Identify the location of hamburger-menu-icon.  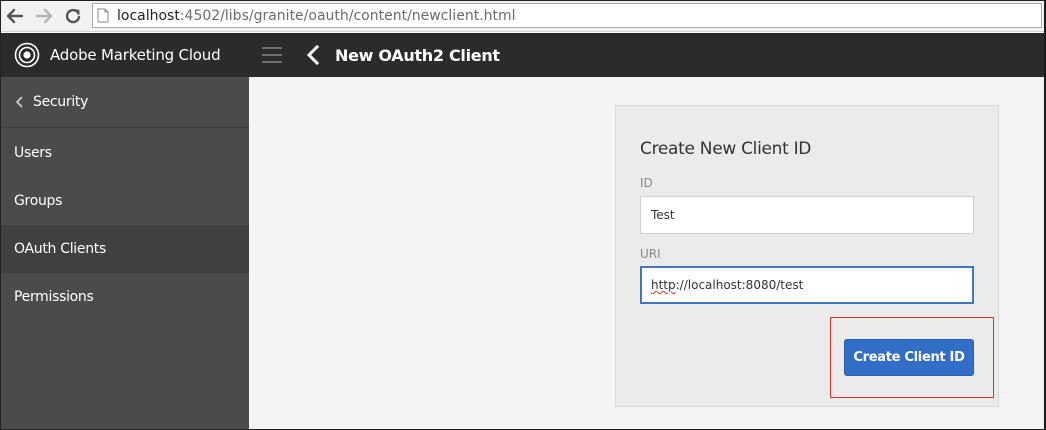
(272, 55).